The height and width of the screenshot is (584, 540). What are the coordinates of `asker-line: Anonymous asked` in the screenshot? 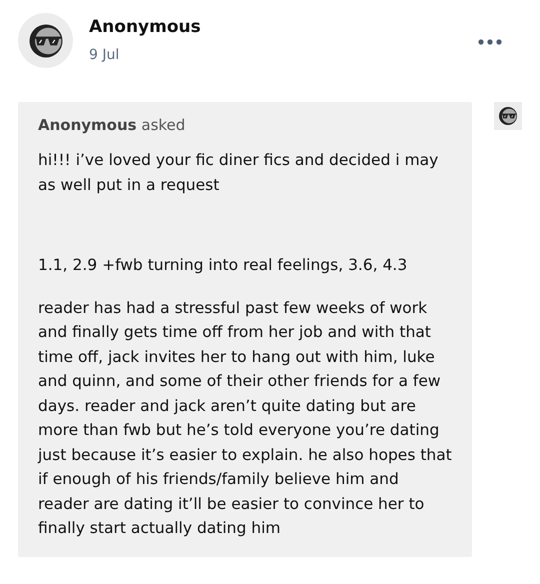 It's located at (112, 125).